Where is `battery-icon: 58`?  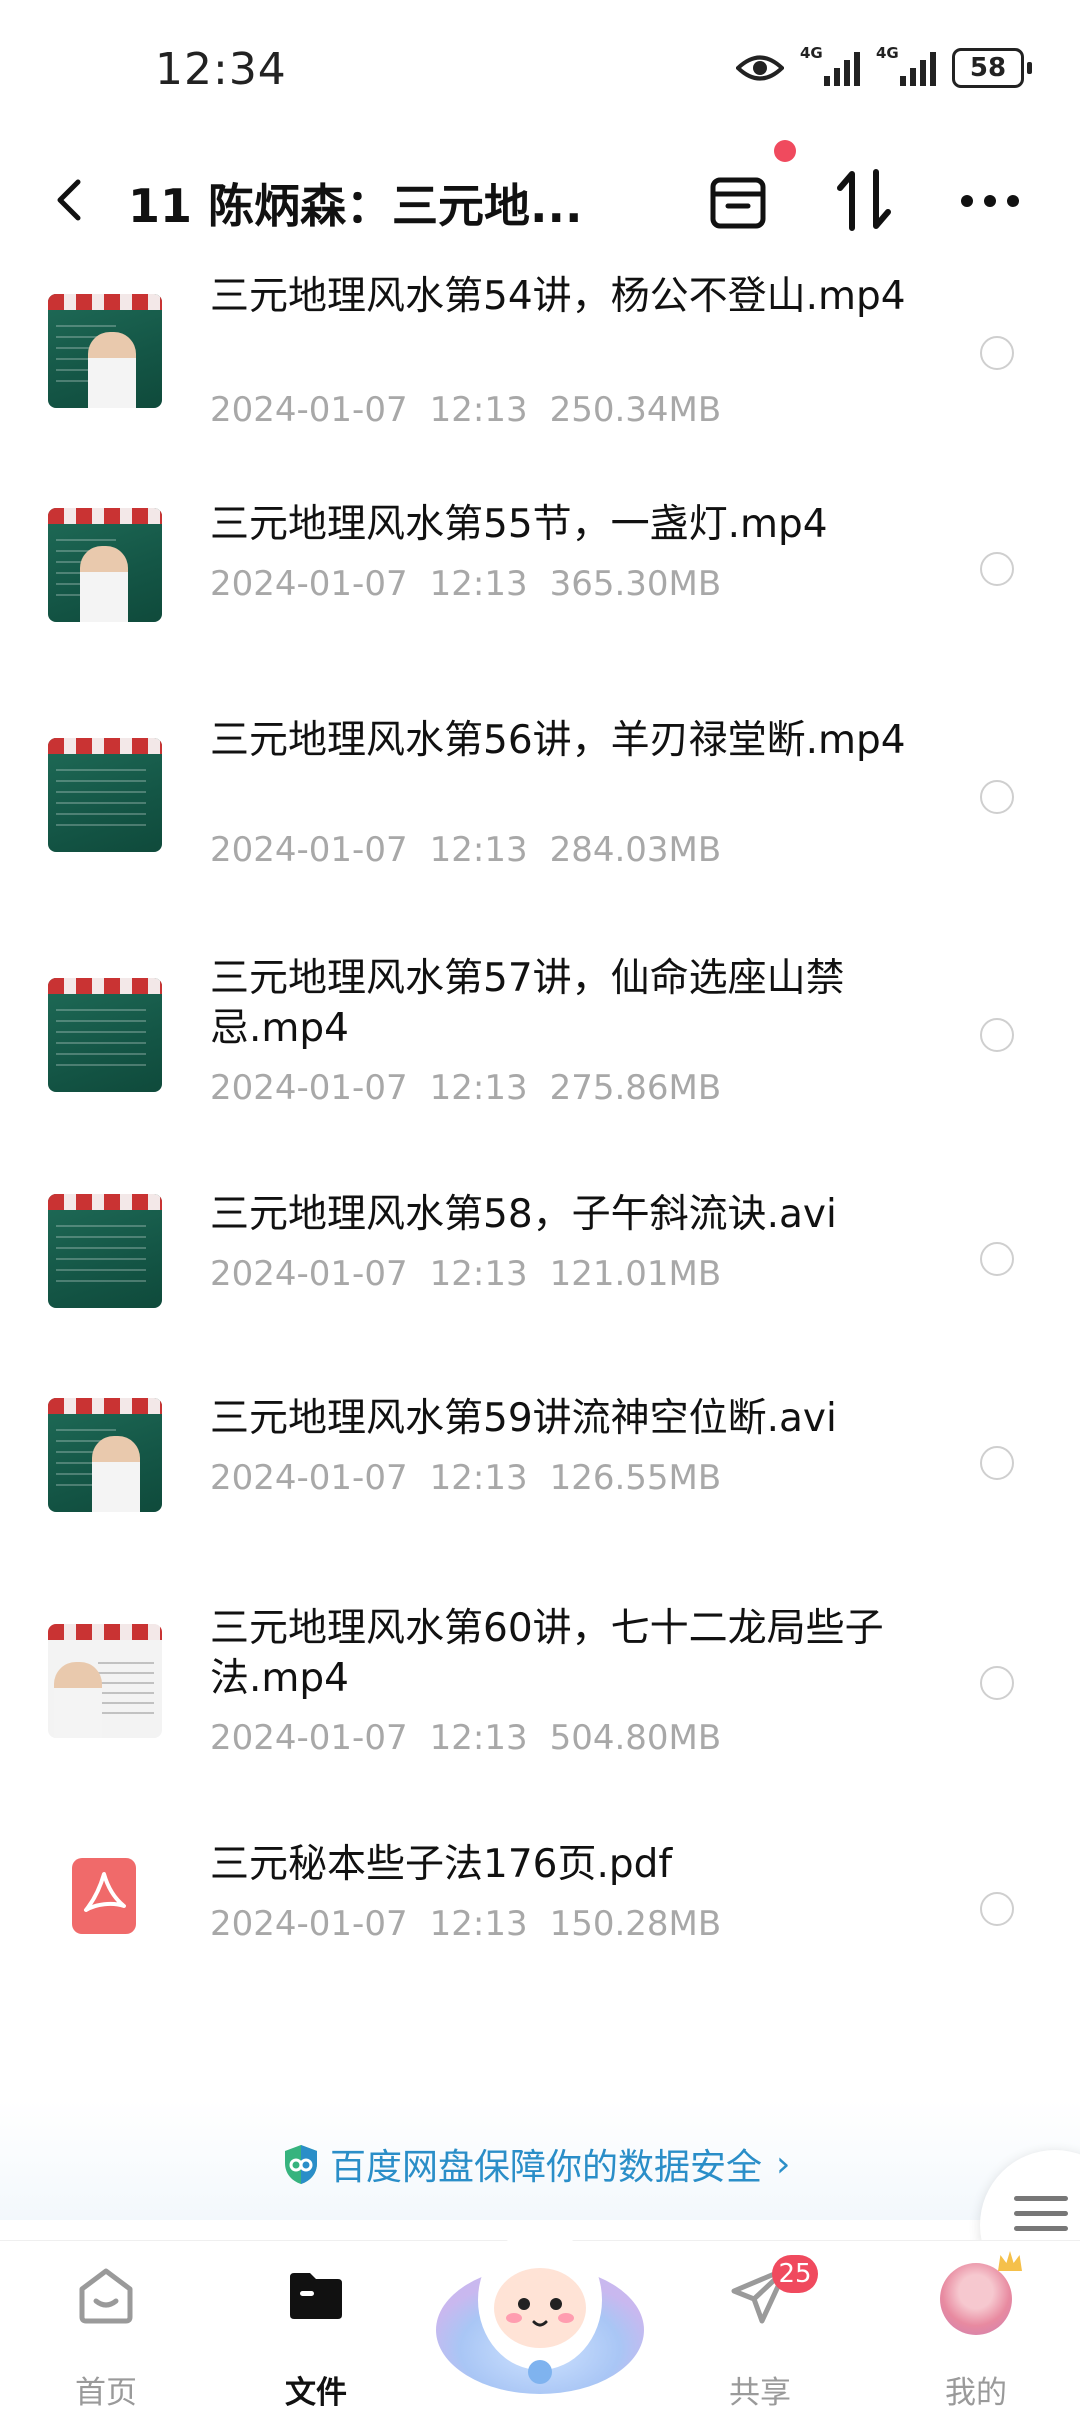
battery-icon: 58 is located at coordinates (992, 68).